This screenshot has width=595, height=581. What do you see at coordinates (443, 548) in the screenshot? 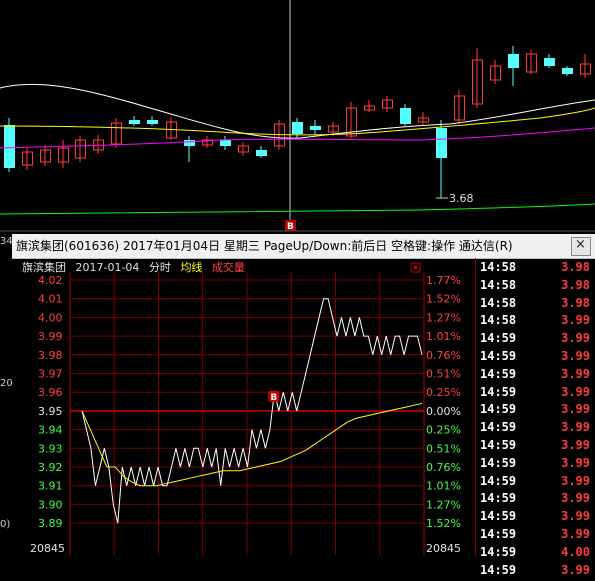
I see `volume-label-right: 20845` at bounding box center [443, 548].